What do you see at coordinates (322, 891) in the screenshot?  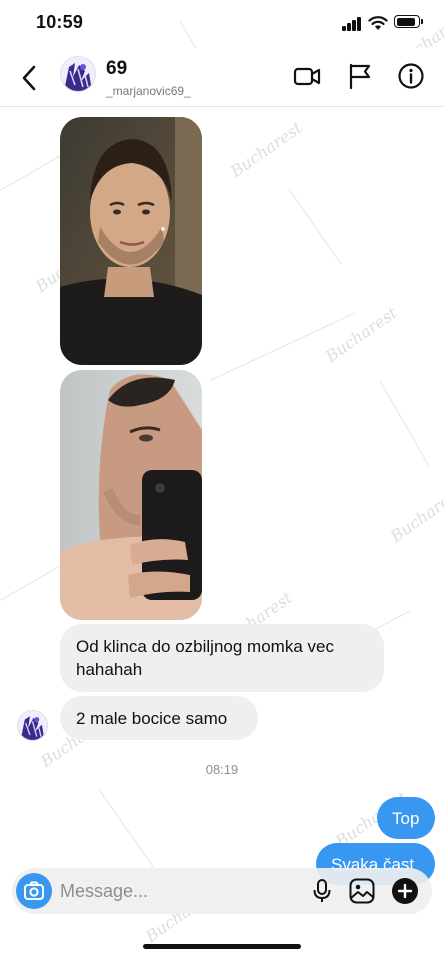 I see `microphone-icon` at bounding box center [322, 891].